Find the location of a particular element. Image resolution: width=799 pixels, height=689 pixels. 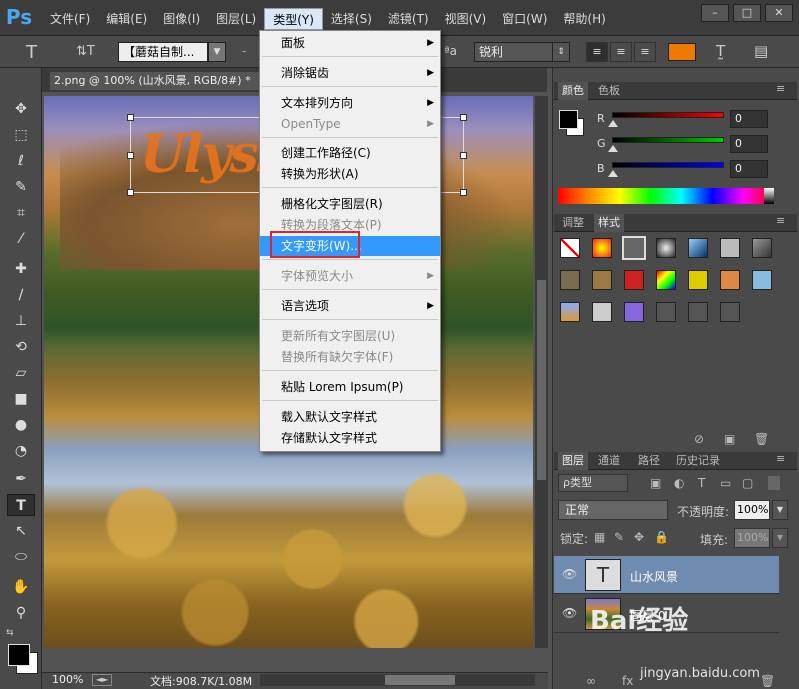

crop-tool-icon: ⌗ is located at coordinates (21, 213).